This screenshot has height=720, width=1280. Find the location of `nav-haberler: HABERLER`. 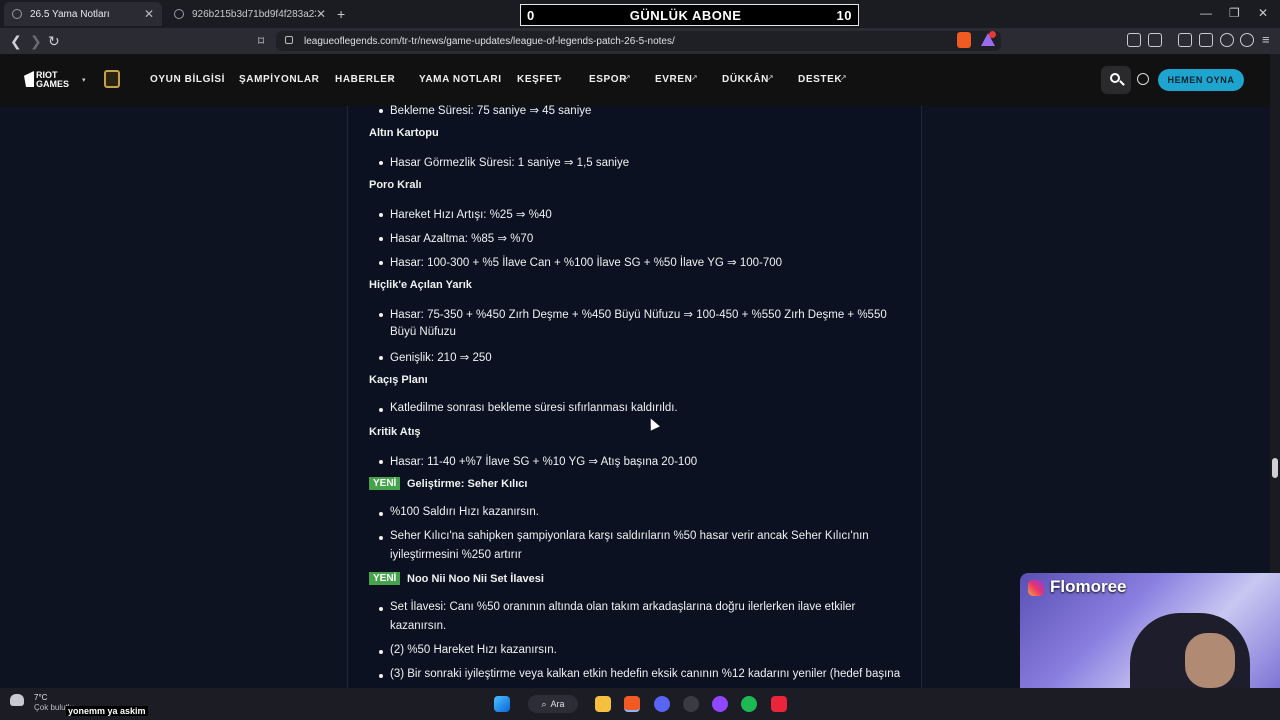

nav-haberler: HABERLER is located at coordinates (365, 79).